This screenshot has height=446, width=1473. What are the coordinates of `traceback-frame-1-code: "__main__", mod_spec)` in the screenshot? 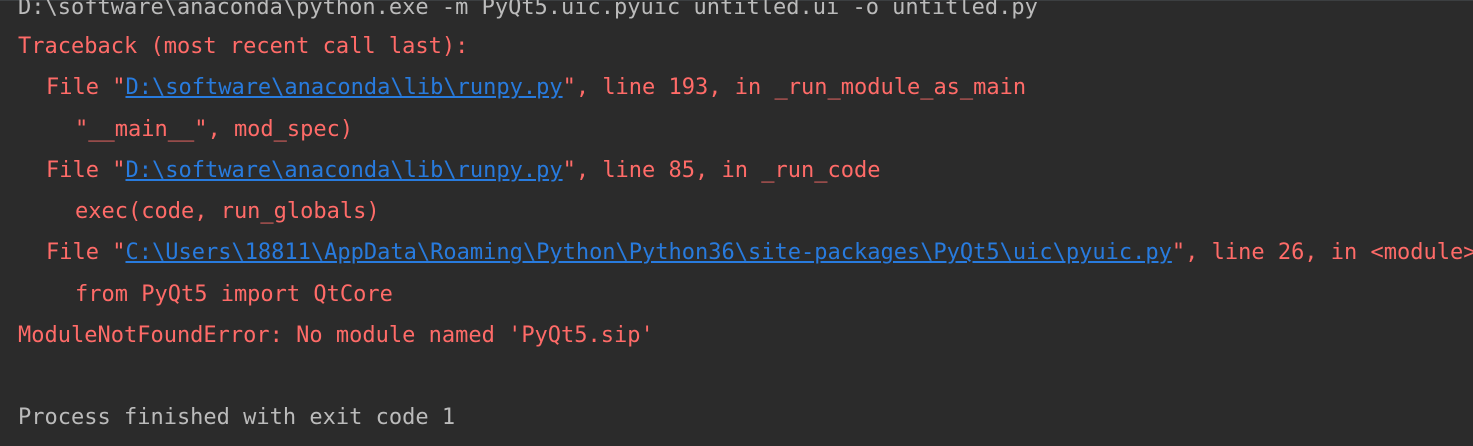 It's located at (214, 129).